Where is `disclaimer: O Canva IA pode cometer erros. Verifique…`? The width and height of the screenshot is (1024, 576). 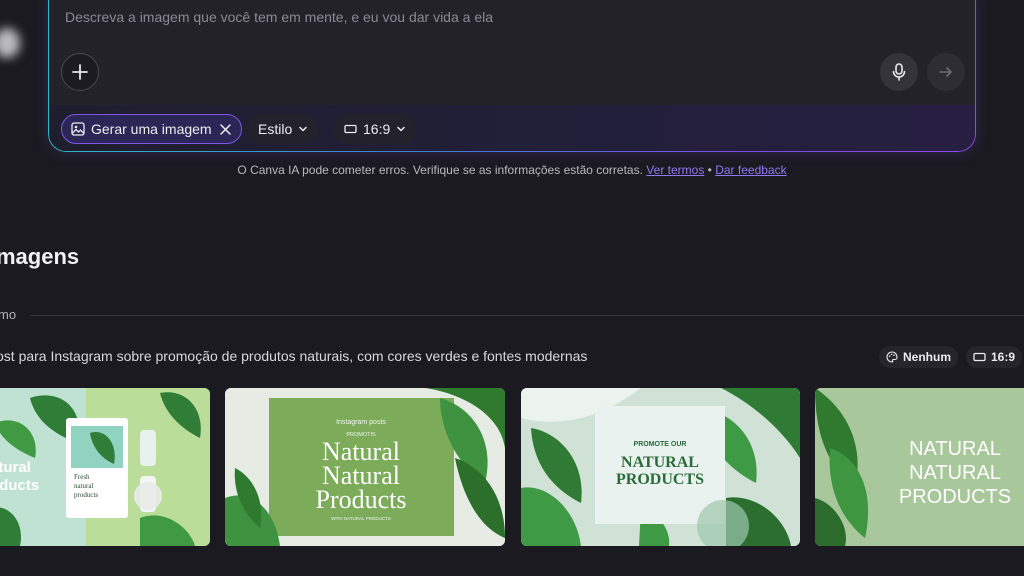 disclaimer: O Canva IA pode cometer erros. Verifique… is located at coordinates (512, 170).